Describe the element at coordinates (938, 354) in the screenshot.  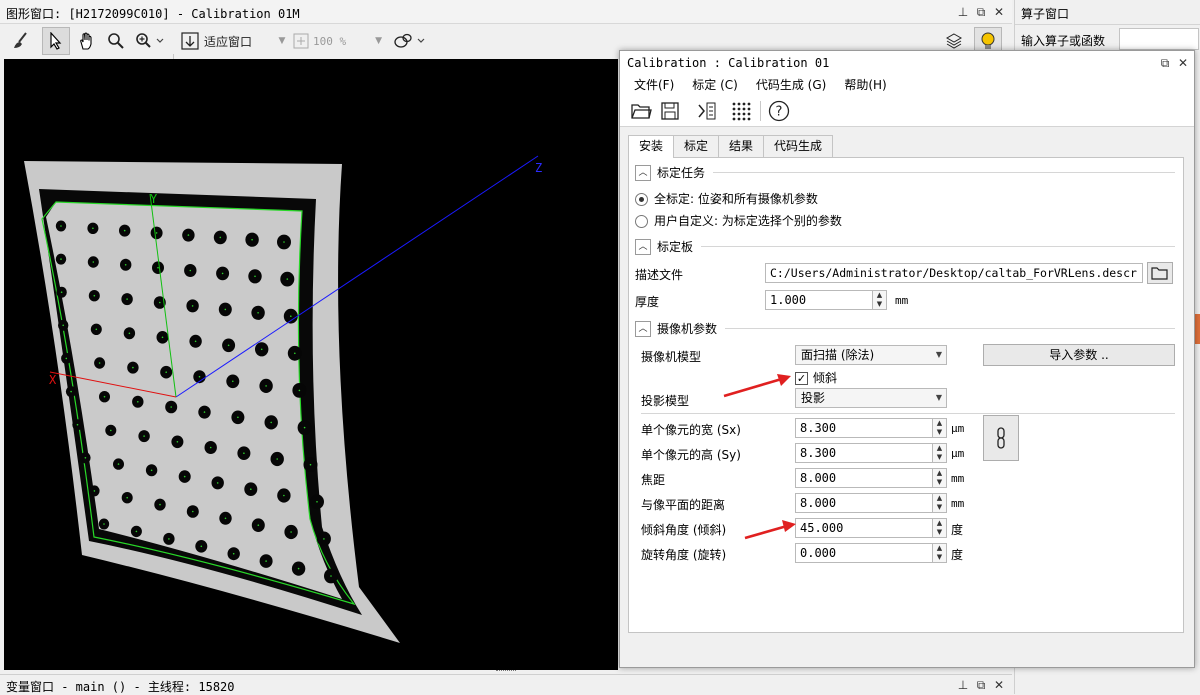
I see `chevron-down-icon: ▼` at that location.